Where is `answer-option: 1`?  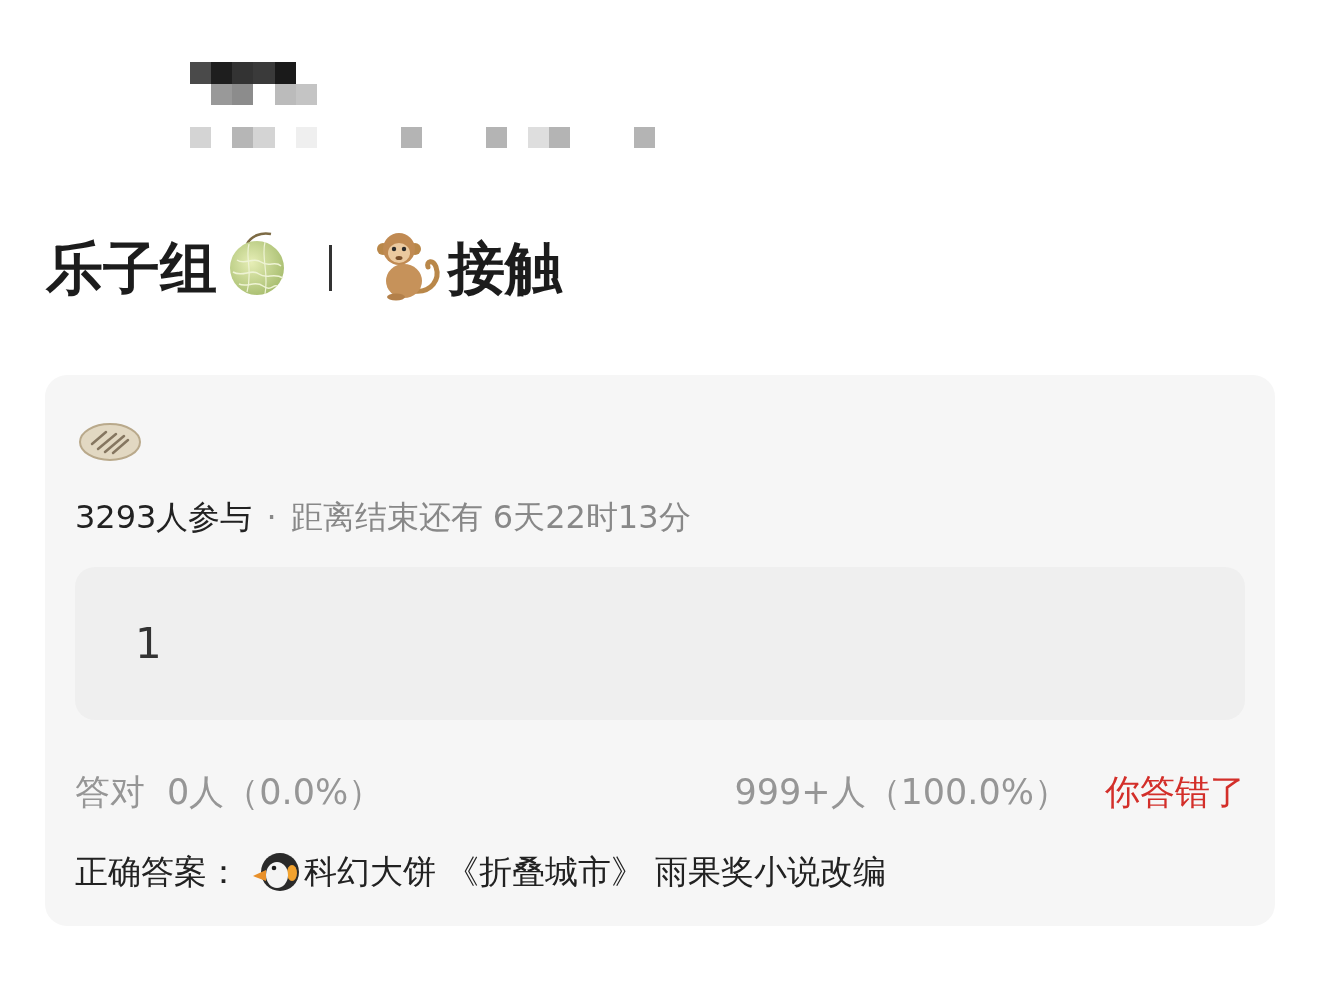
answer-option: 1 is located at coordinates (660, 643).